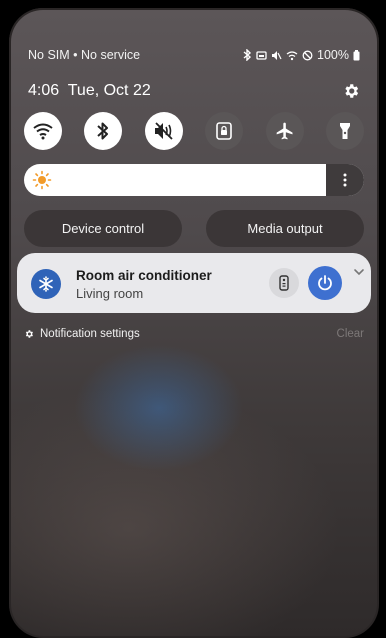 The height and width of the screenshot is (638, 386). I want to click on notification-card: Room air conditioner Living room, so click(194, 283).